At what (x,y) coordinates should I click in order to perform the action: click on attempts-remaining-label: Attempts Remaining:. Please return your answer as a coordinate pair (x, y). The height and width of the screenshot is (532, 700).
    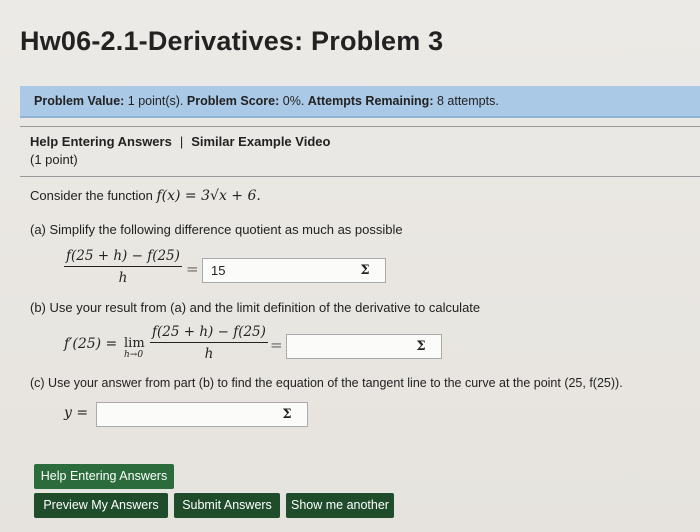
    Looking at the image, I should click on (370, 101).